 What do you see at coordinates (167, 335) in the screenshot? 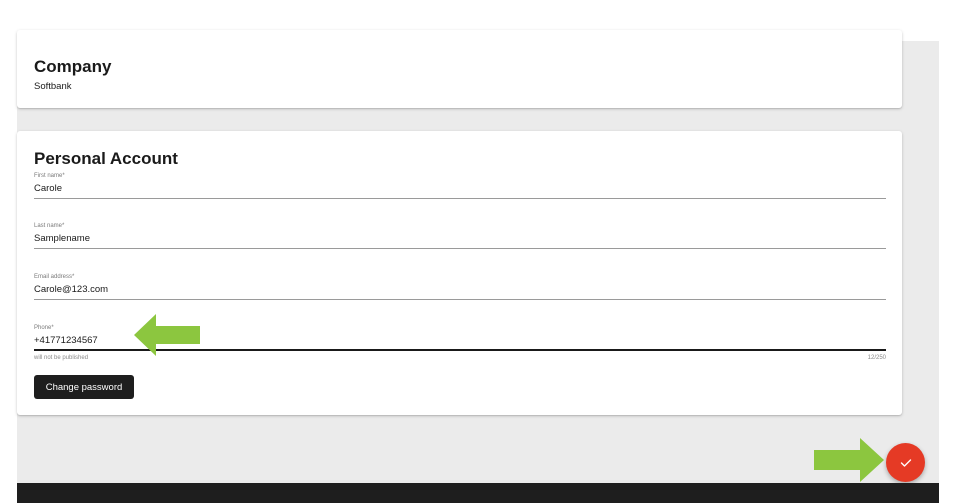
I see `annotation-arrow-left-icon` at bounding box center [167, 335].